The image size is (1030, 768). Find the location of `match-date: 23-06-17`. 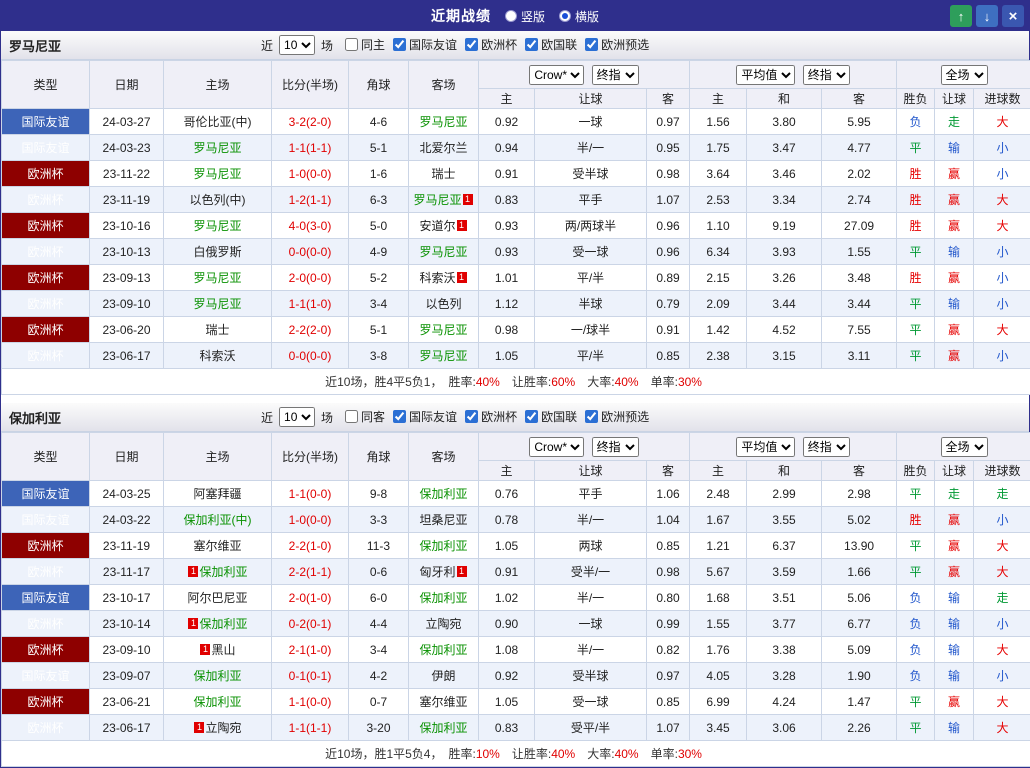

match-date: 23-06-17 is located at coordinates (127, 728).